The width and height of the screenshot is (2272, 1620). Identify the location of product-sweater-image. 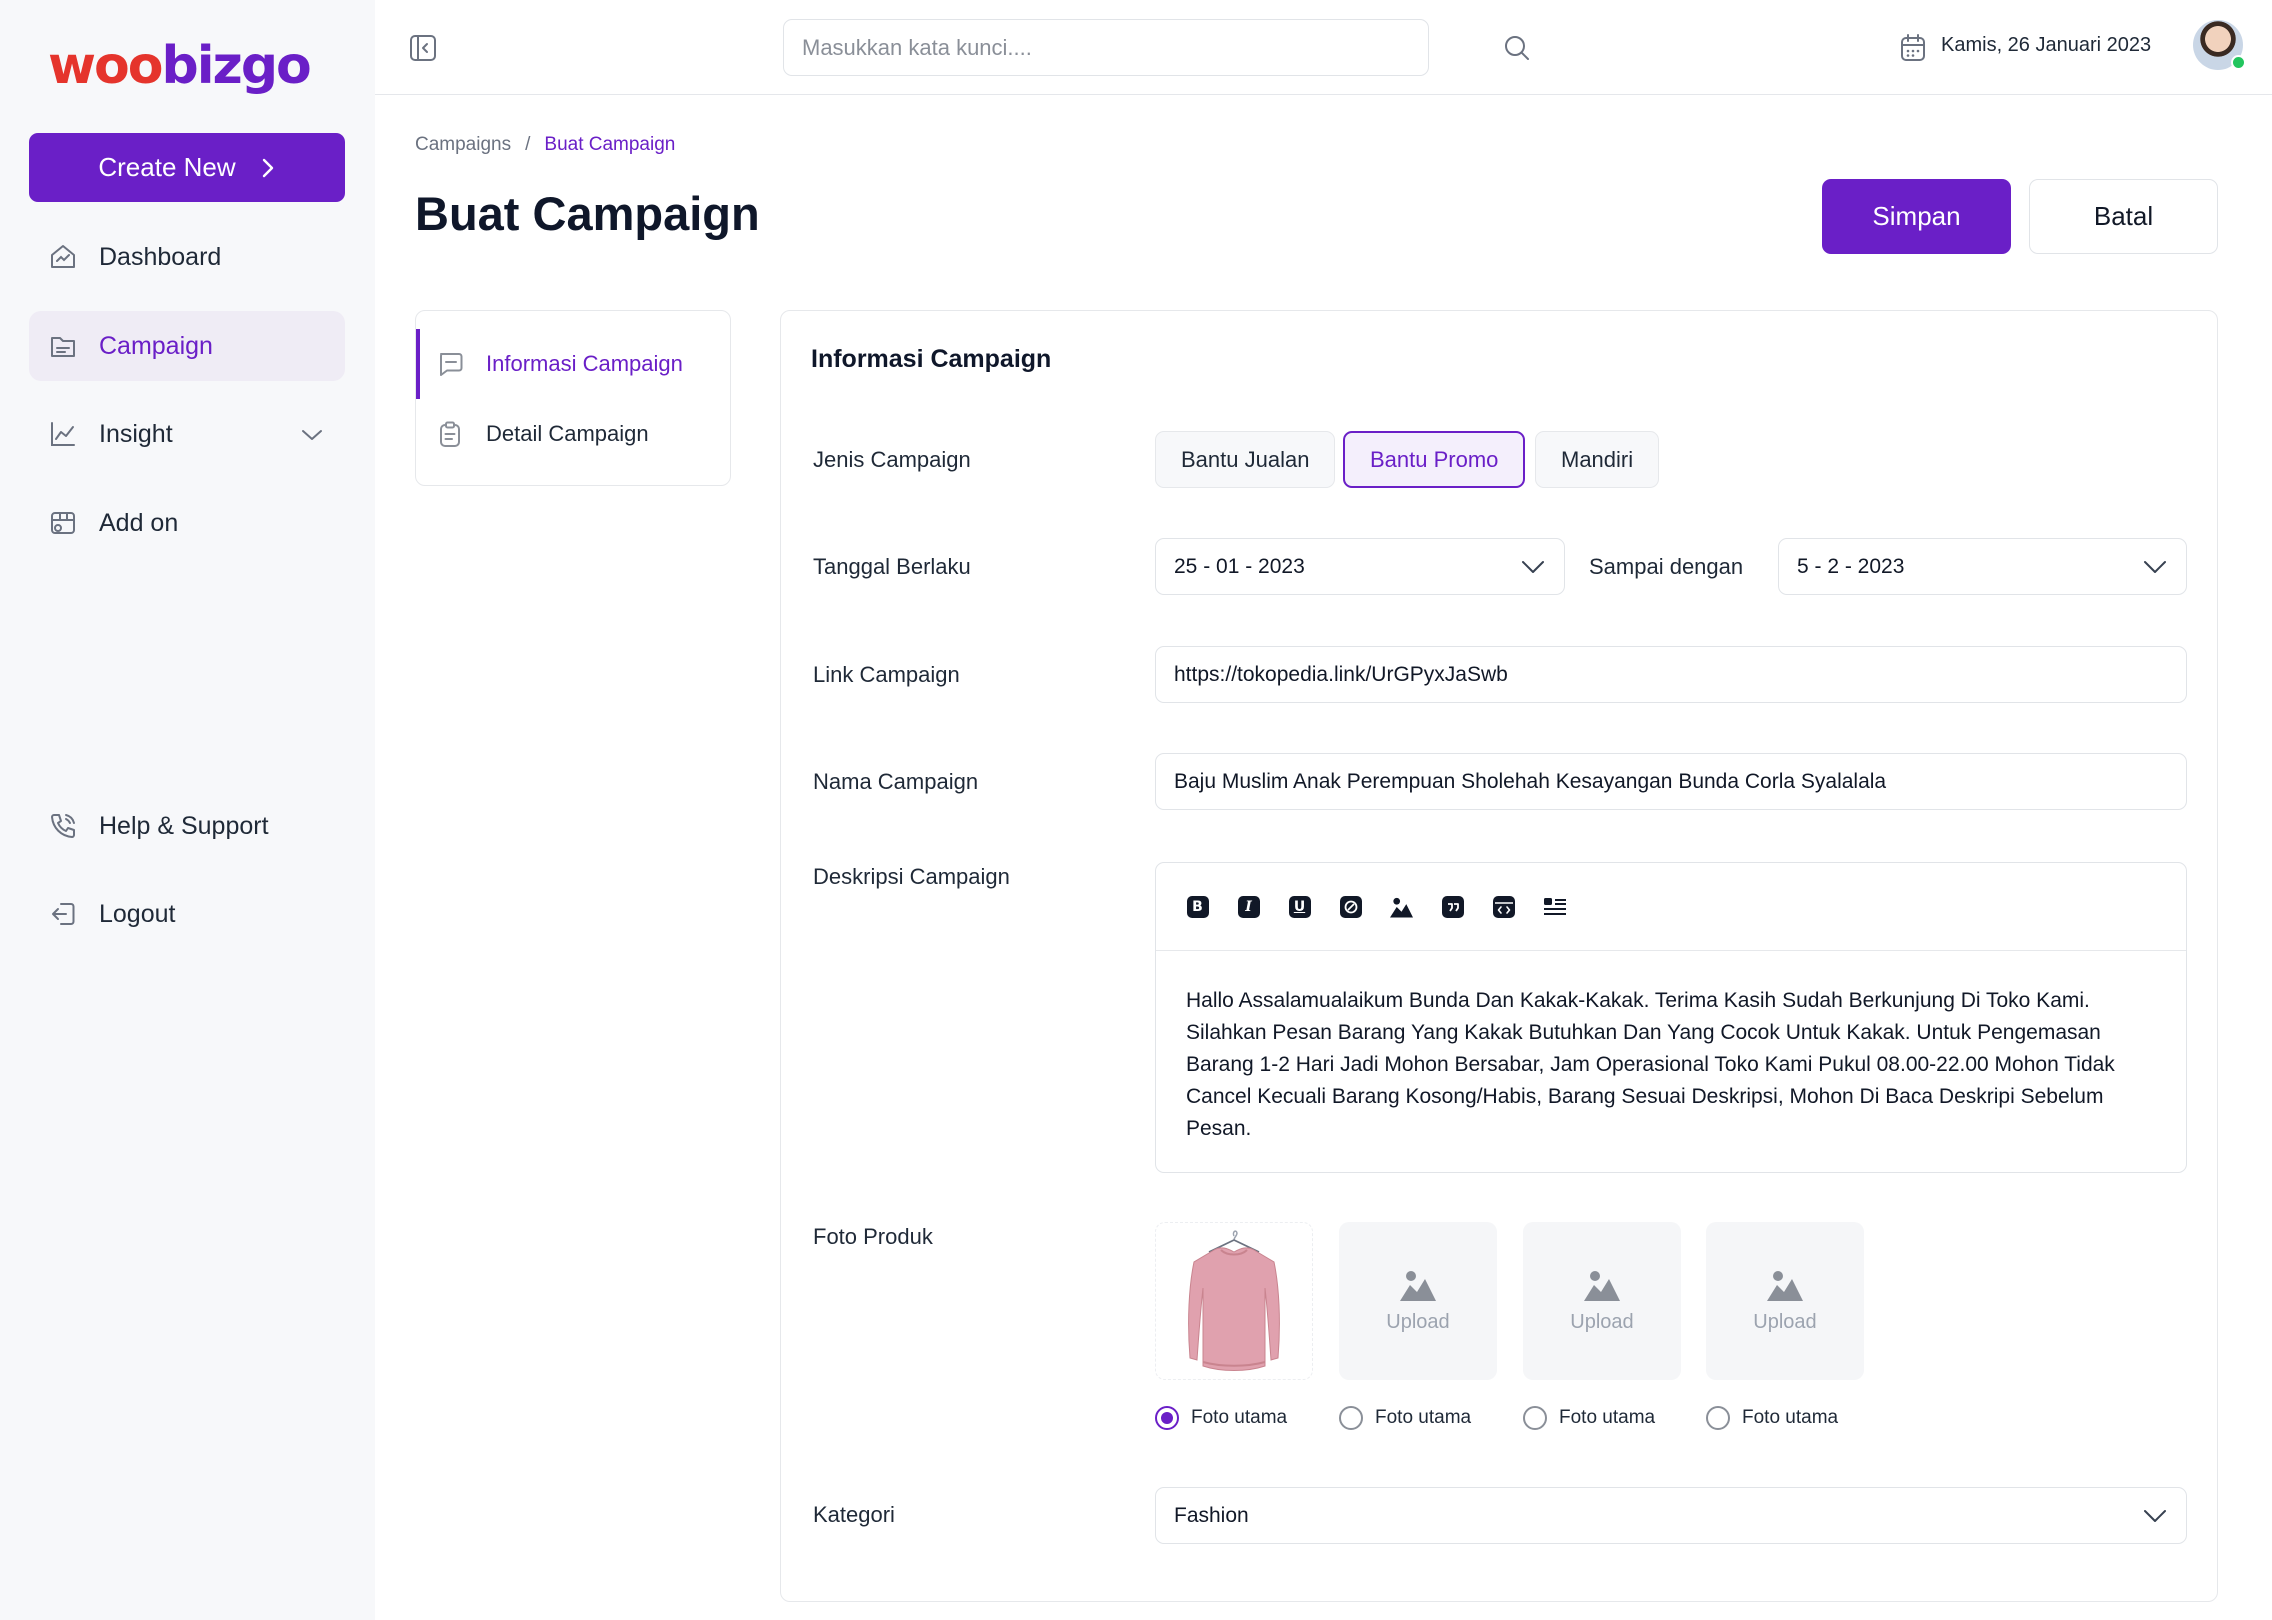
(1234, 1300).